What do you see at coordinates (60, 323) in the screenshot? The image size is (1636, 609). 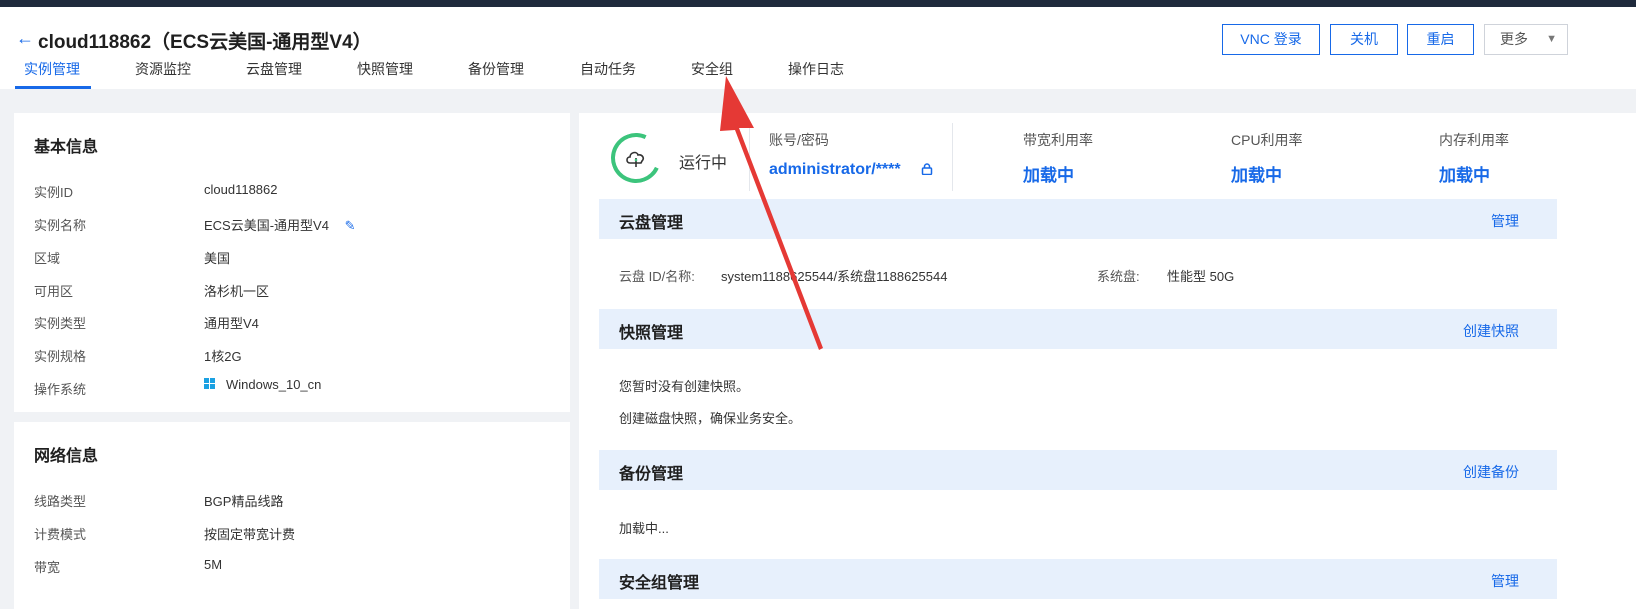 I see `kv-label: 实例类型` at bounding box center [60, 323].